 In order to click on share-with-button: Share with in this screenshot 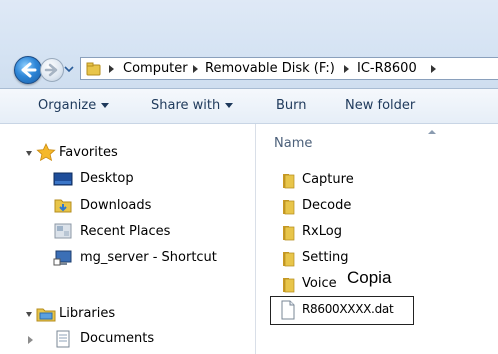, I will do `click(192, 105)`.